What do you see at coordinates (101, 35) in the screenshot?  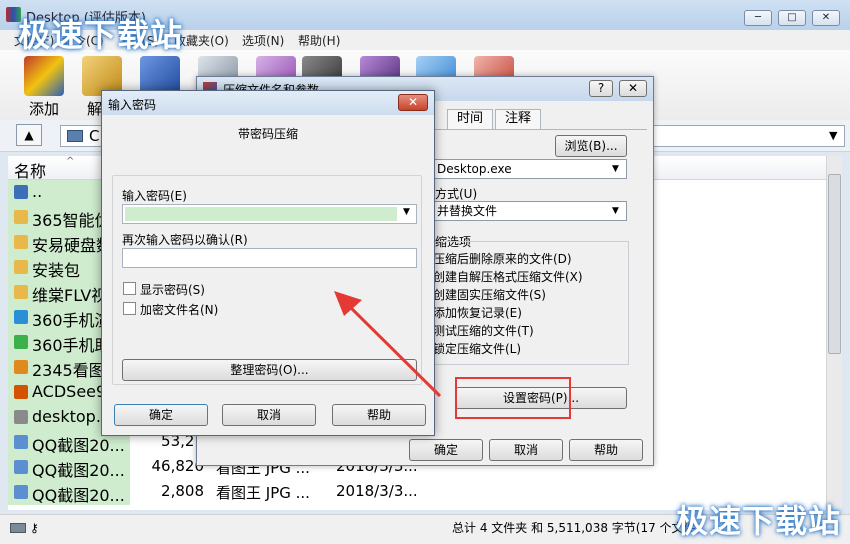 I see `watermark-top-left: 极速下载站` at bounding box center [101, 35].